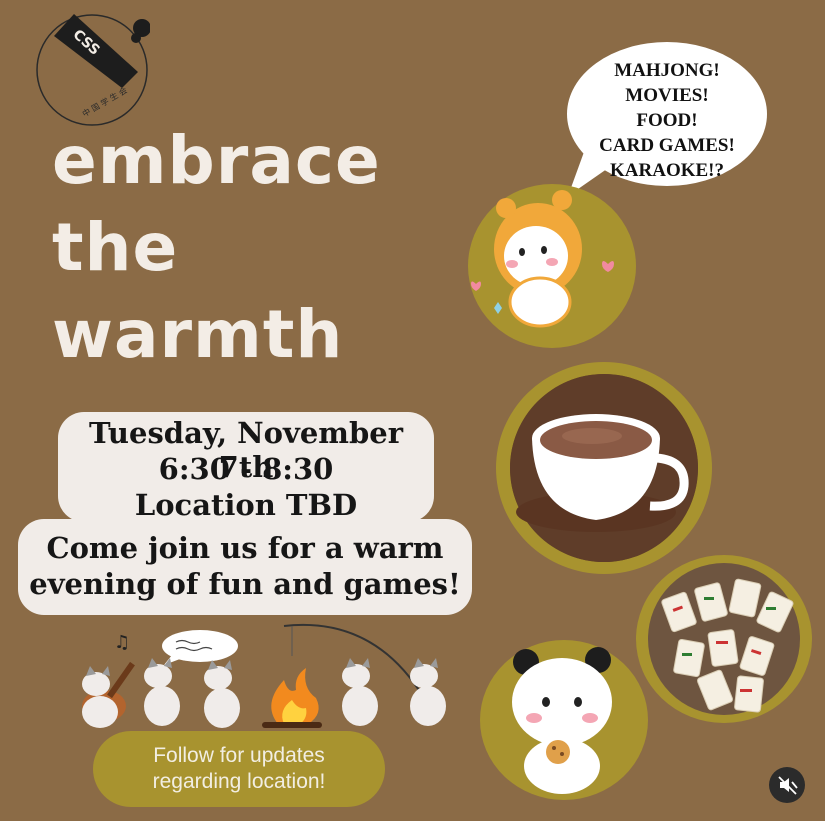  What do you see at coordinates (104, 102) in the screenshot?
I see `logo-subtext: 中 国 学 生 会` at bounding box center [104, 102].